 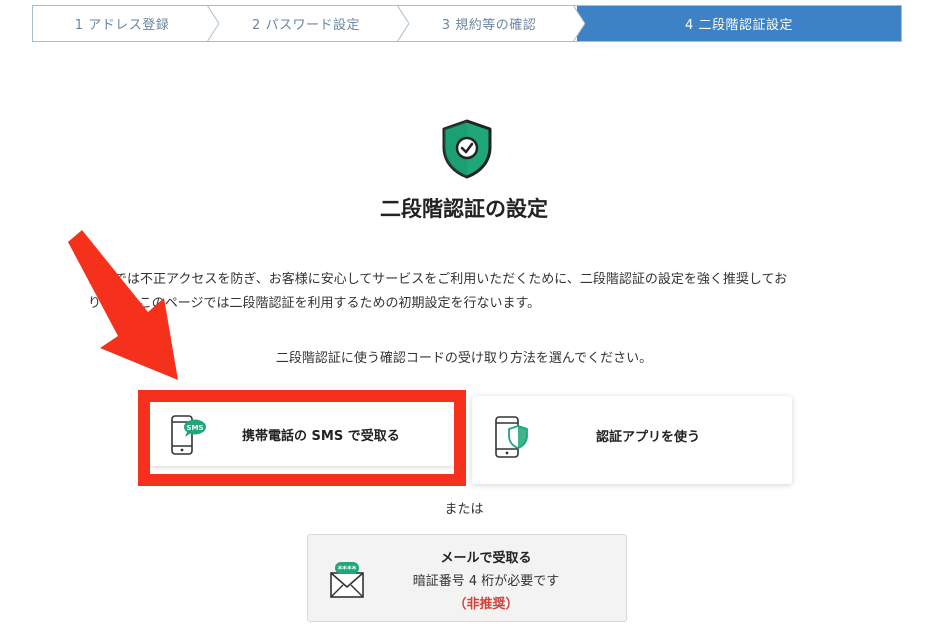 What do you see at coordinates (194, 428) in the screenshot?
I see `svg-text: SMS` at bounding box center [194, 428].